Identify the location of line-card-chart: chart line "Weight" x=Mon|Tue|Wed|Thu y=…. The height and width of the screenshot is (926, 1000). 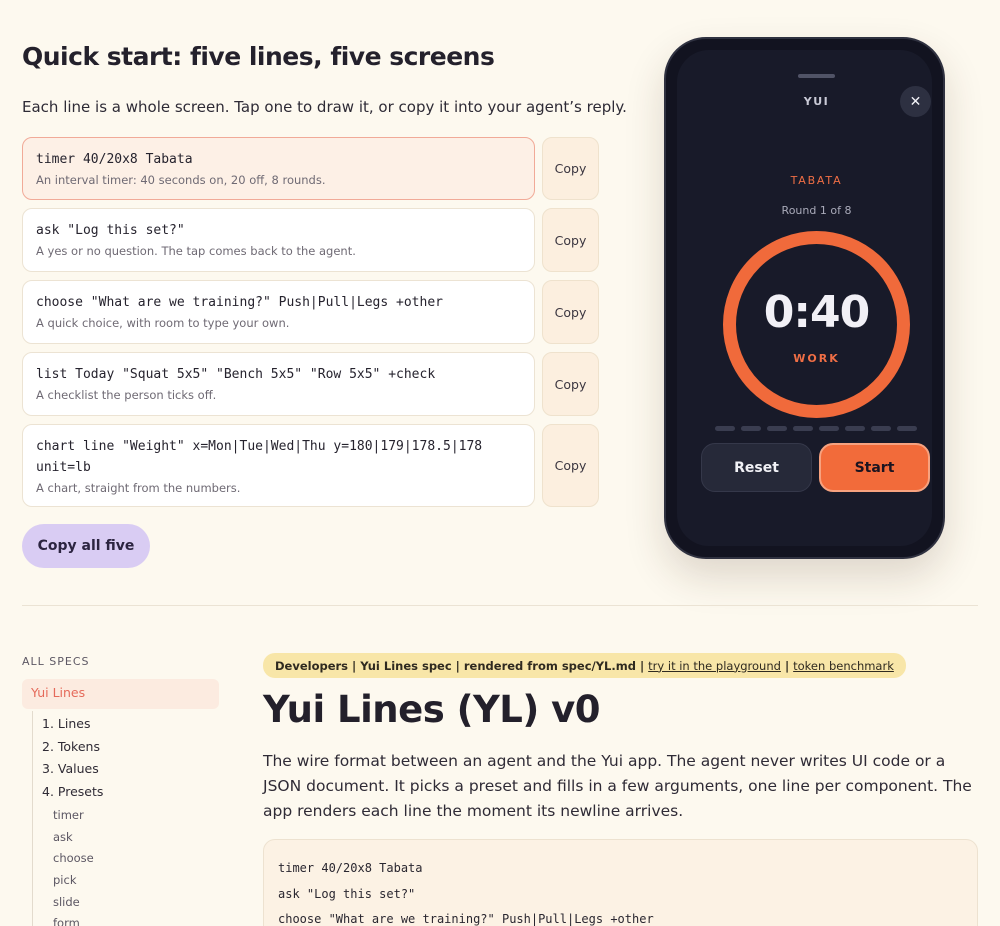
(278, 465).